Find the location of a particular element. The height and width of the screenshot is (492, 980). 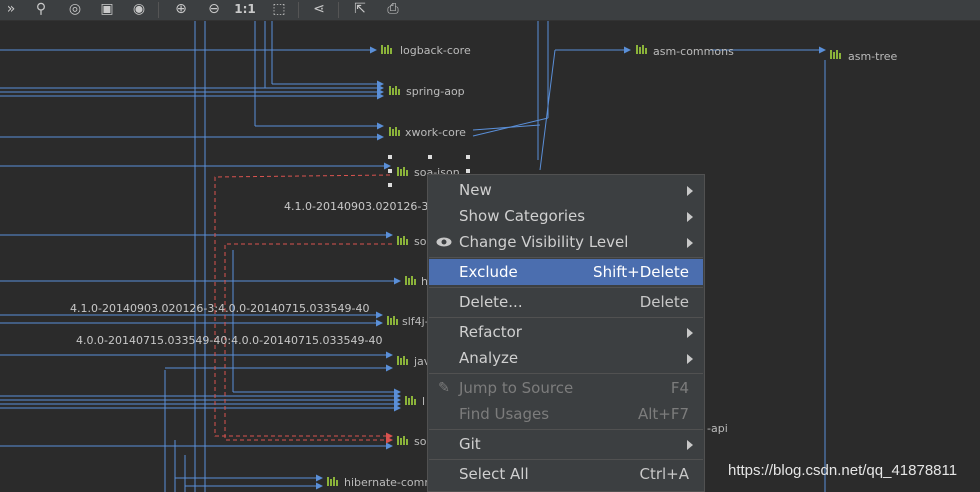

menu-item-label: Show Categories is located at coordinates (522, 216).